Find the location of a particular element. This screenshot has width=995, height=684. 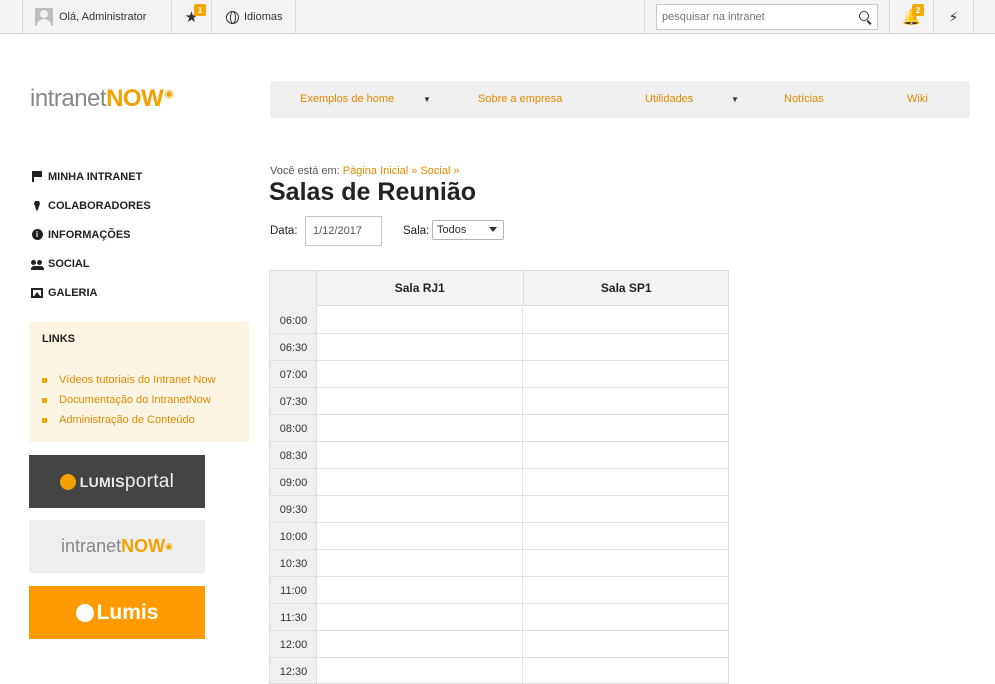

notifications-button: 🔔 2 is located at coordinates (912, 17).